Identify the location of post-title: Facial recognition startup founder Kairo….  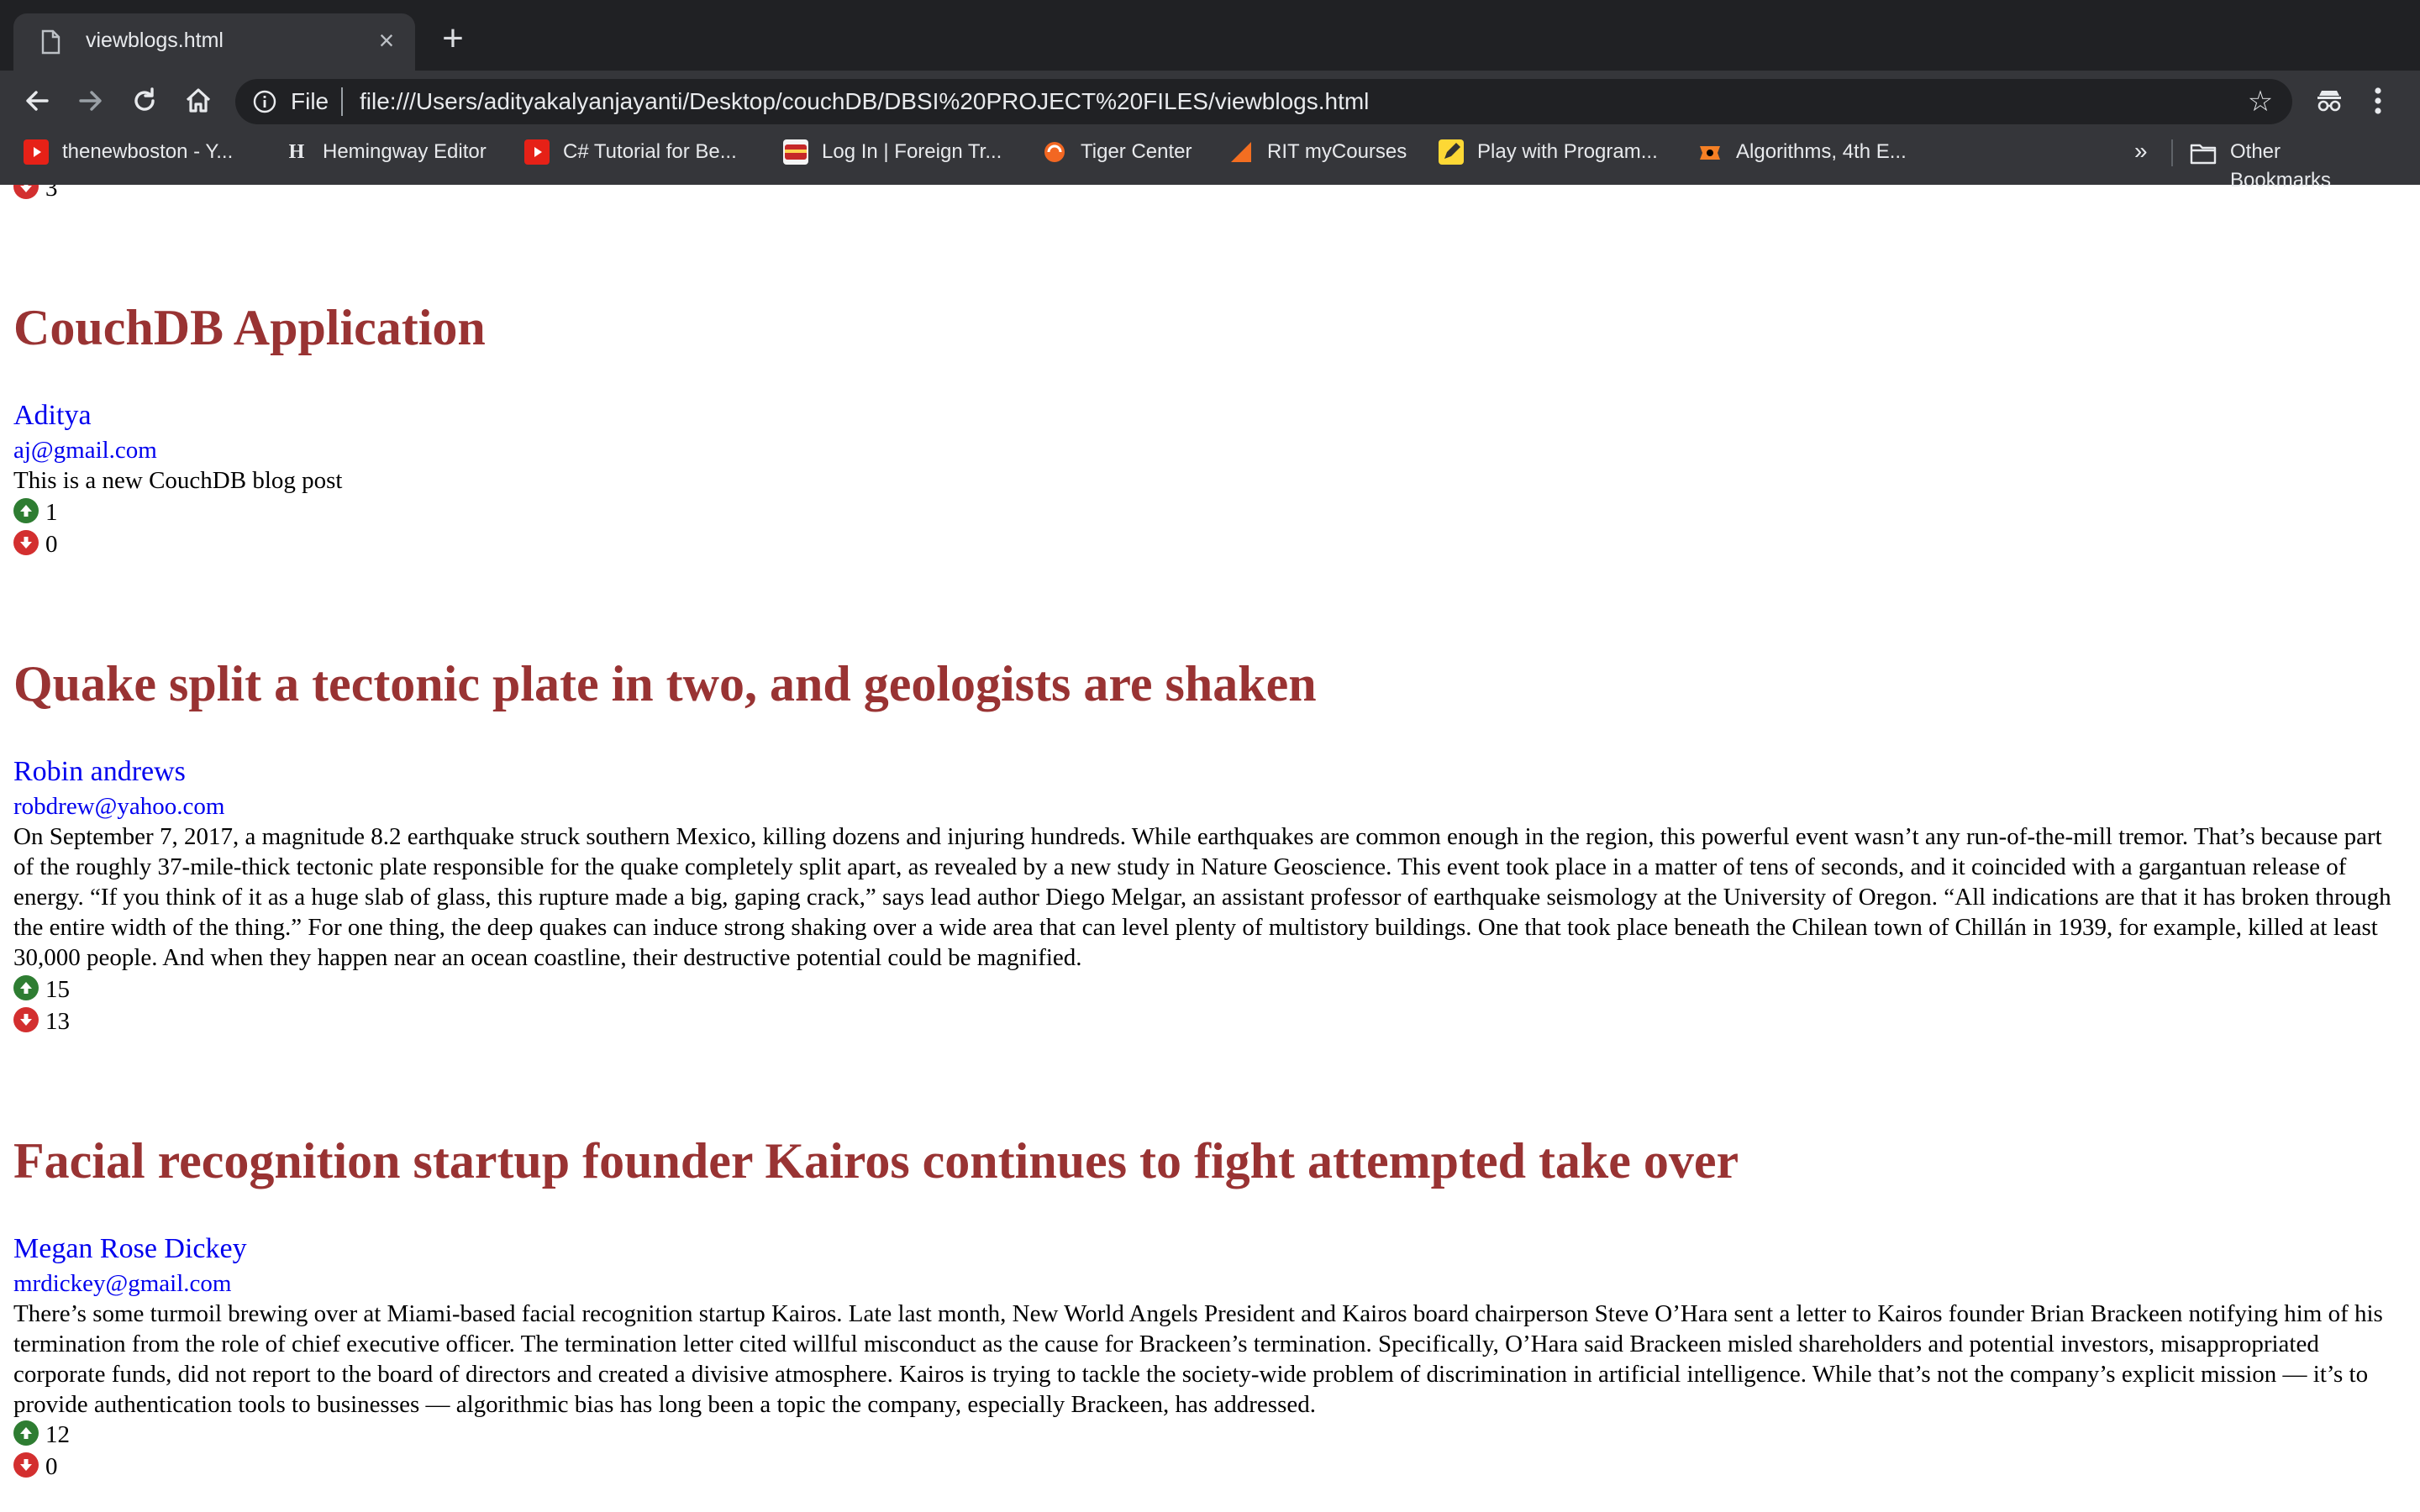
(876, 1161).